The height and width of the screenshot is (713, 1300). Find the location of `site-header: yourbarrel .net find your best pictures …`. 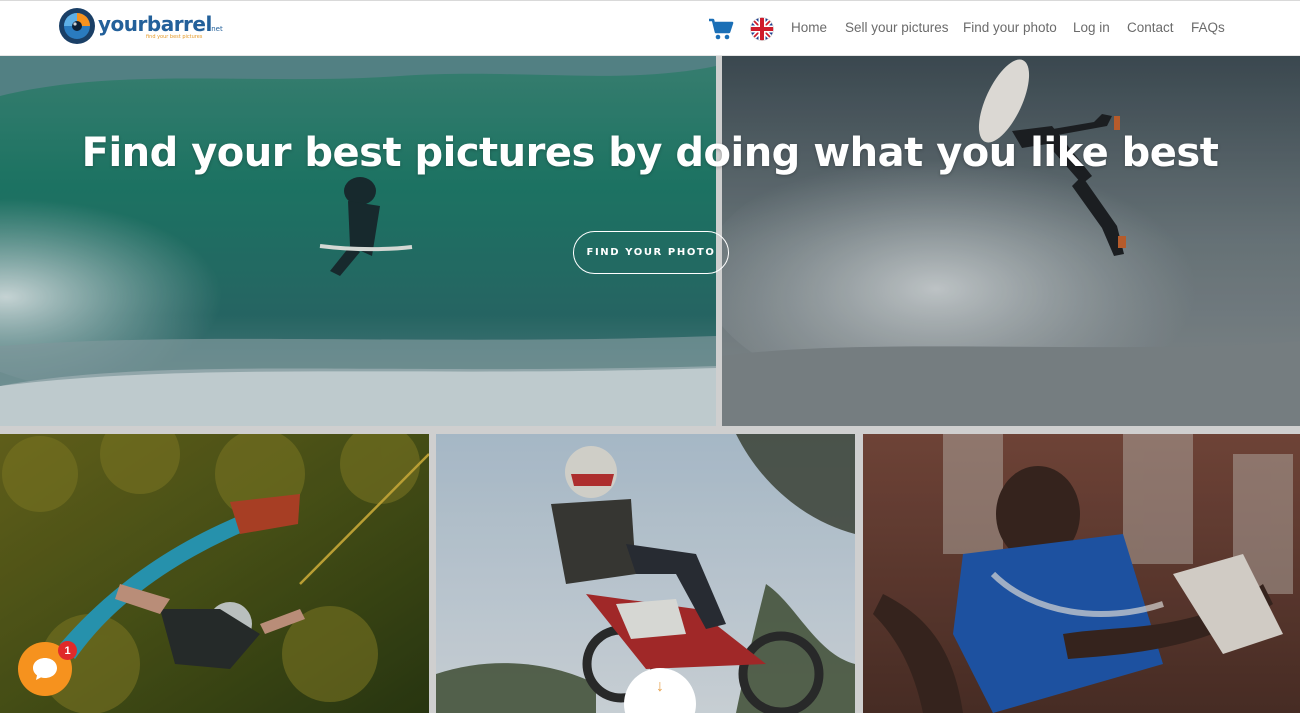

site-header: yourbarrel .net find your best pictures … is located at coordinates (650, 28).